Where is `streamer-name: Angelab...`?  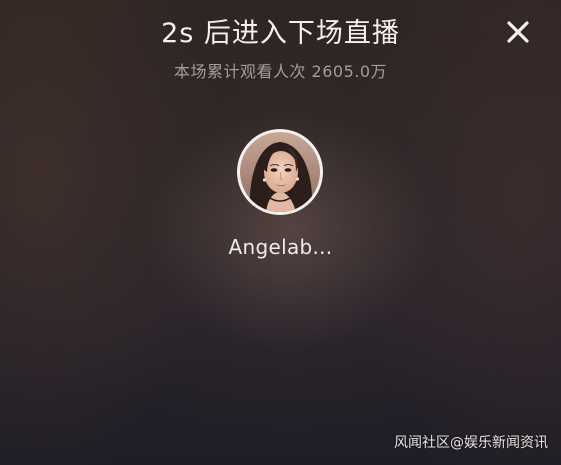
streamer-name: Angelab... is located at coordinates (280, 247).